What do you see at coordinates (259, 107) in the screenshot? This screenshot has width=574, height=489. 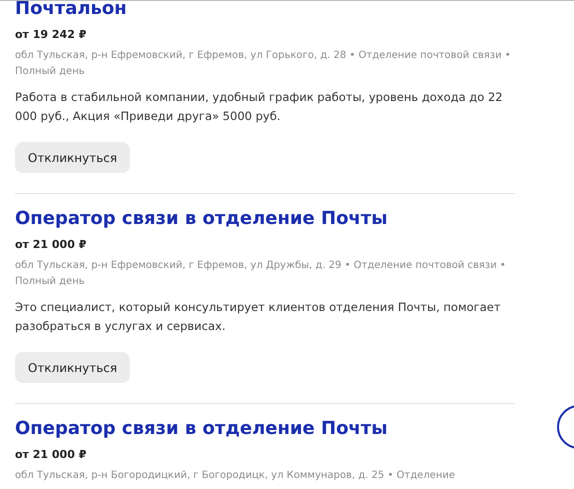 I see `vacancy-description: Работа в стабильной компании, удобный график работы, уровень дохода до 22 000 руб., Акция «Приведи друга» 5000 руб.` at bounding box center [259, 107].